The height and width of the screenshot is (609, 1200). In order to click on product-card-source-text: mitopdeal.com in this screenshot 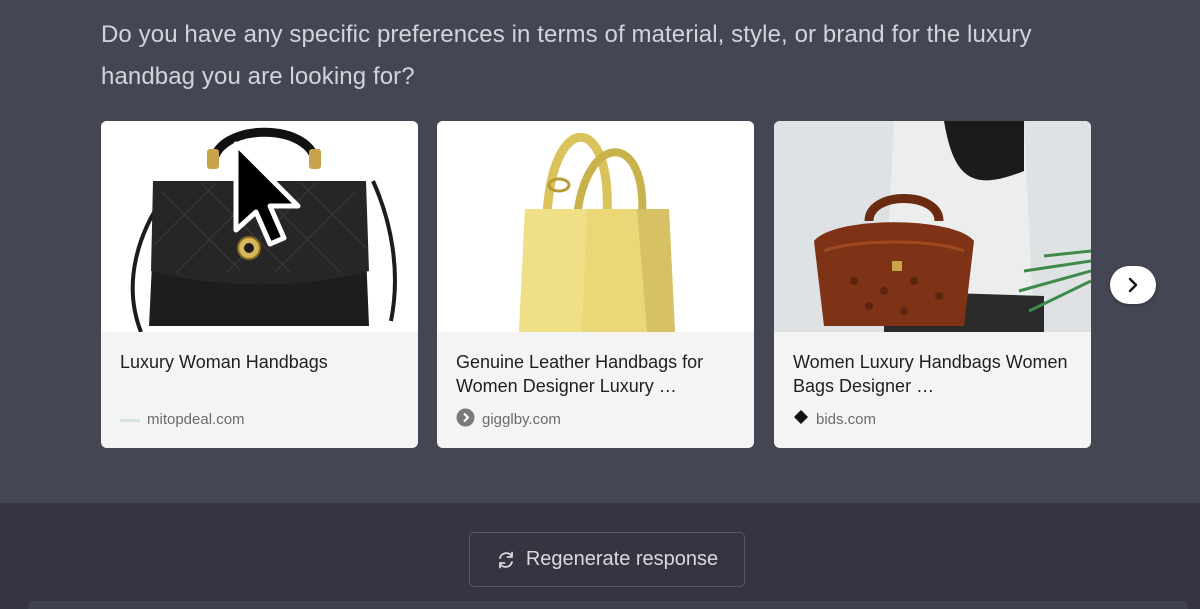, I will do `click(196, 419)`.